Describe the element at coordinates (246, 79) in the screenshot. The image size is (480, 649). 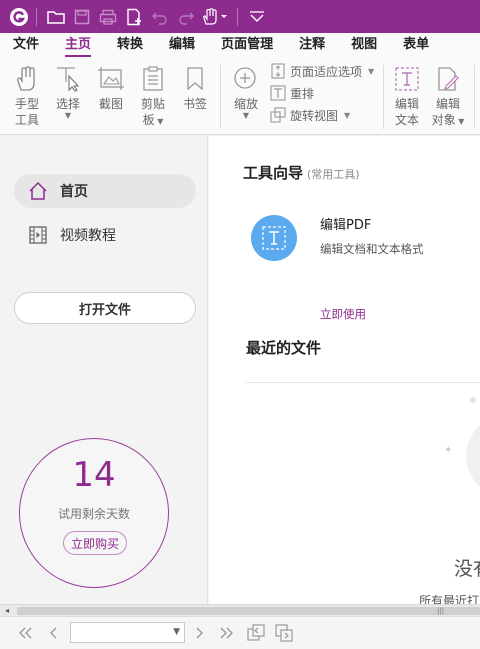
I see `zoom-icon` at that location.